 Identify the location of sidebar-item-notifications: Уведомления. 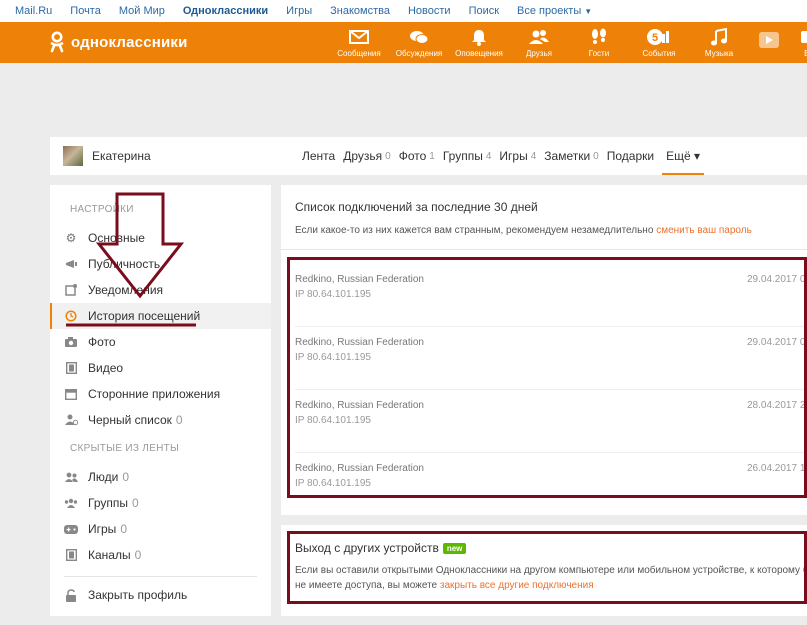
(160, 290).